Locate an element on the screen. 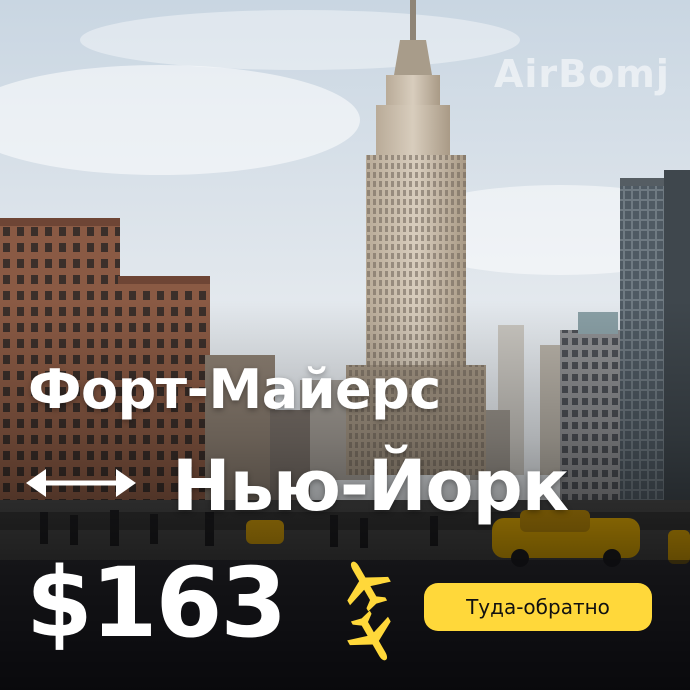 The image size is (690, 690). origin-city: Форт-Майерс is located at coordinates (234, 389).